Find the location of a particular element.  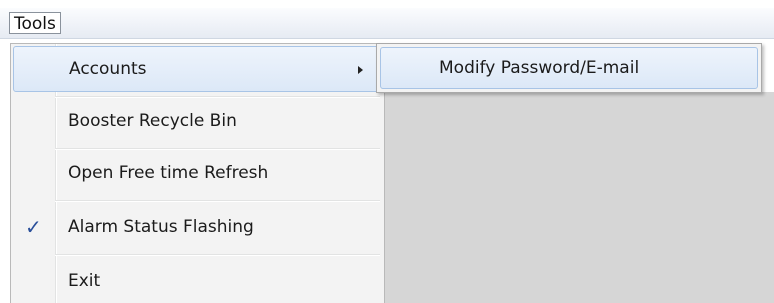

menu-item-open-free-time-refresh: Open Free time Refresh is located at coordinates (197, 173).